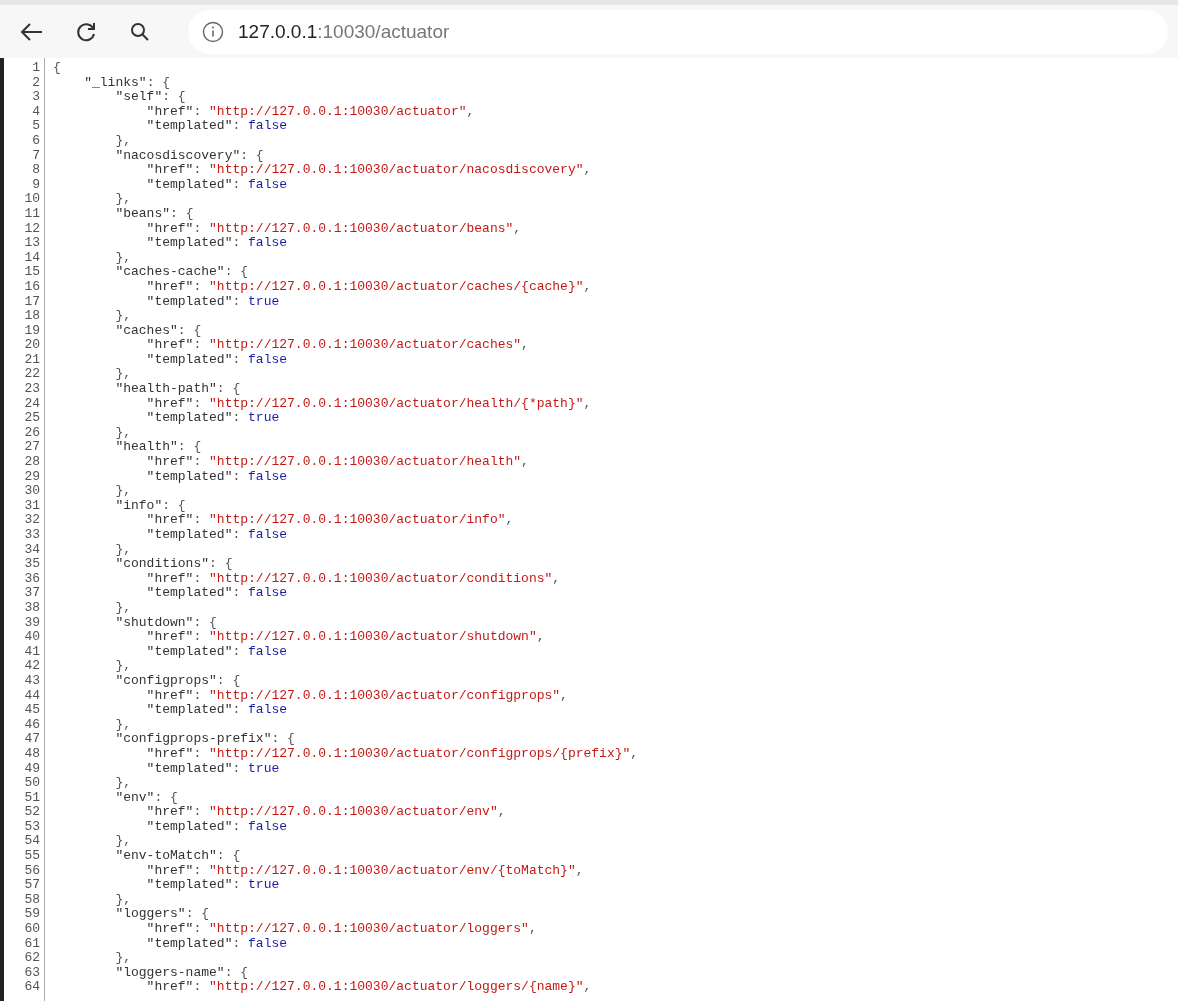 This screenshot has height=1001, width=1178. Describe the element at coordinates (32, 769) in the screenshot. I see `line-number: 49` at that location.